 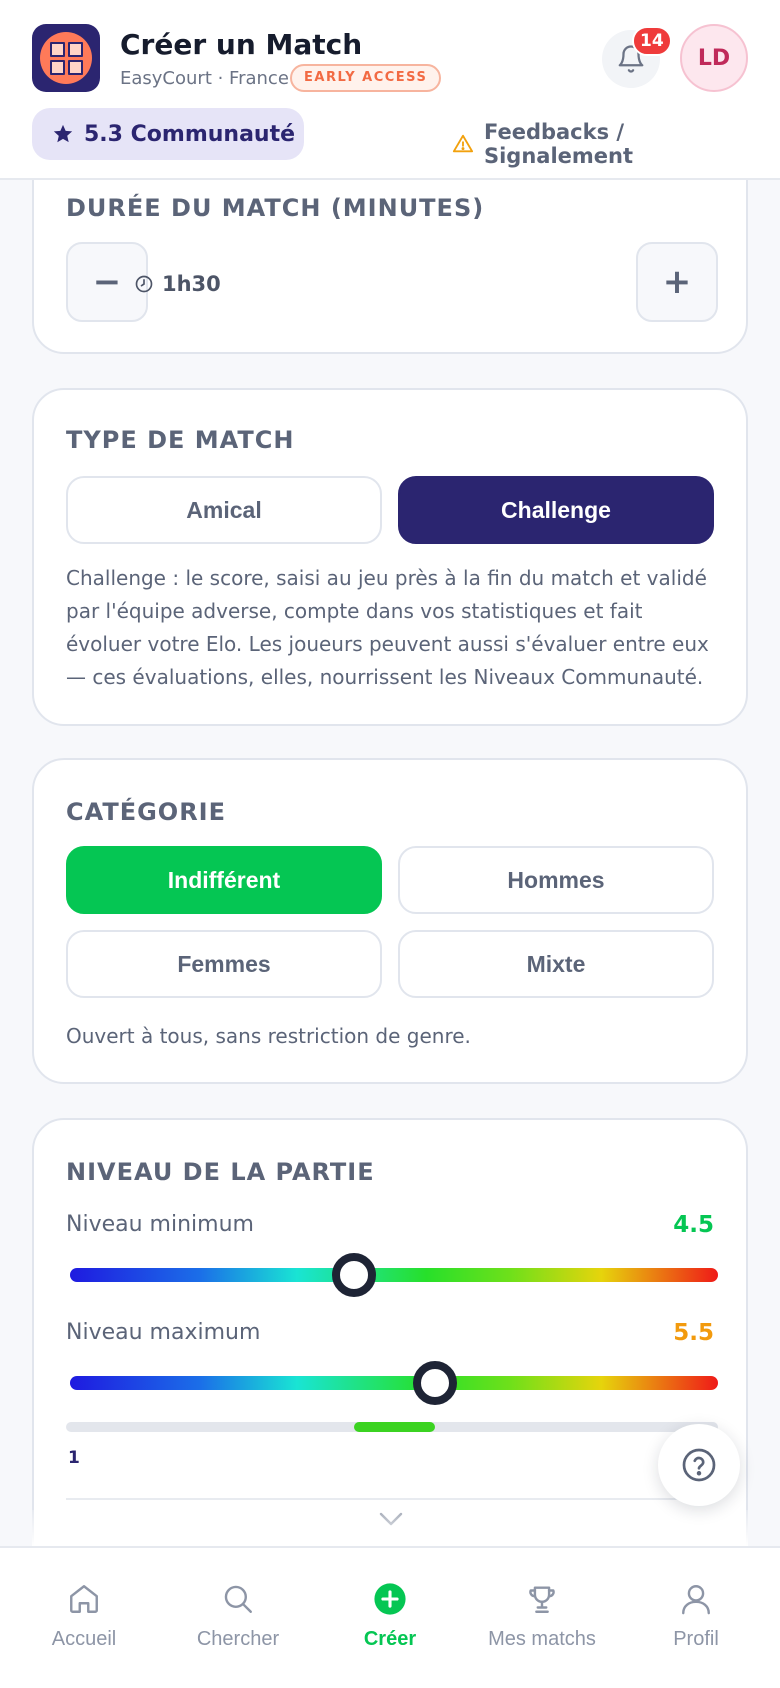 What do you see at coordinates (390, 1528) in the screenshot?
I see `scroll-fade` at bounding box center [390, 1528].